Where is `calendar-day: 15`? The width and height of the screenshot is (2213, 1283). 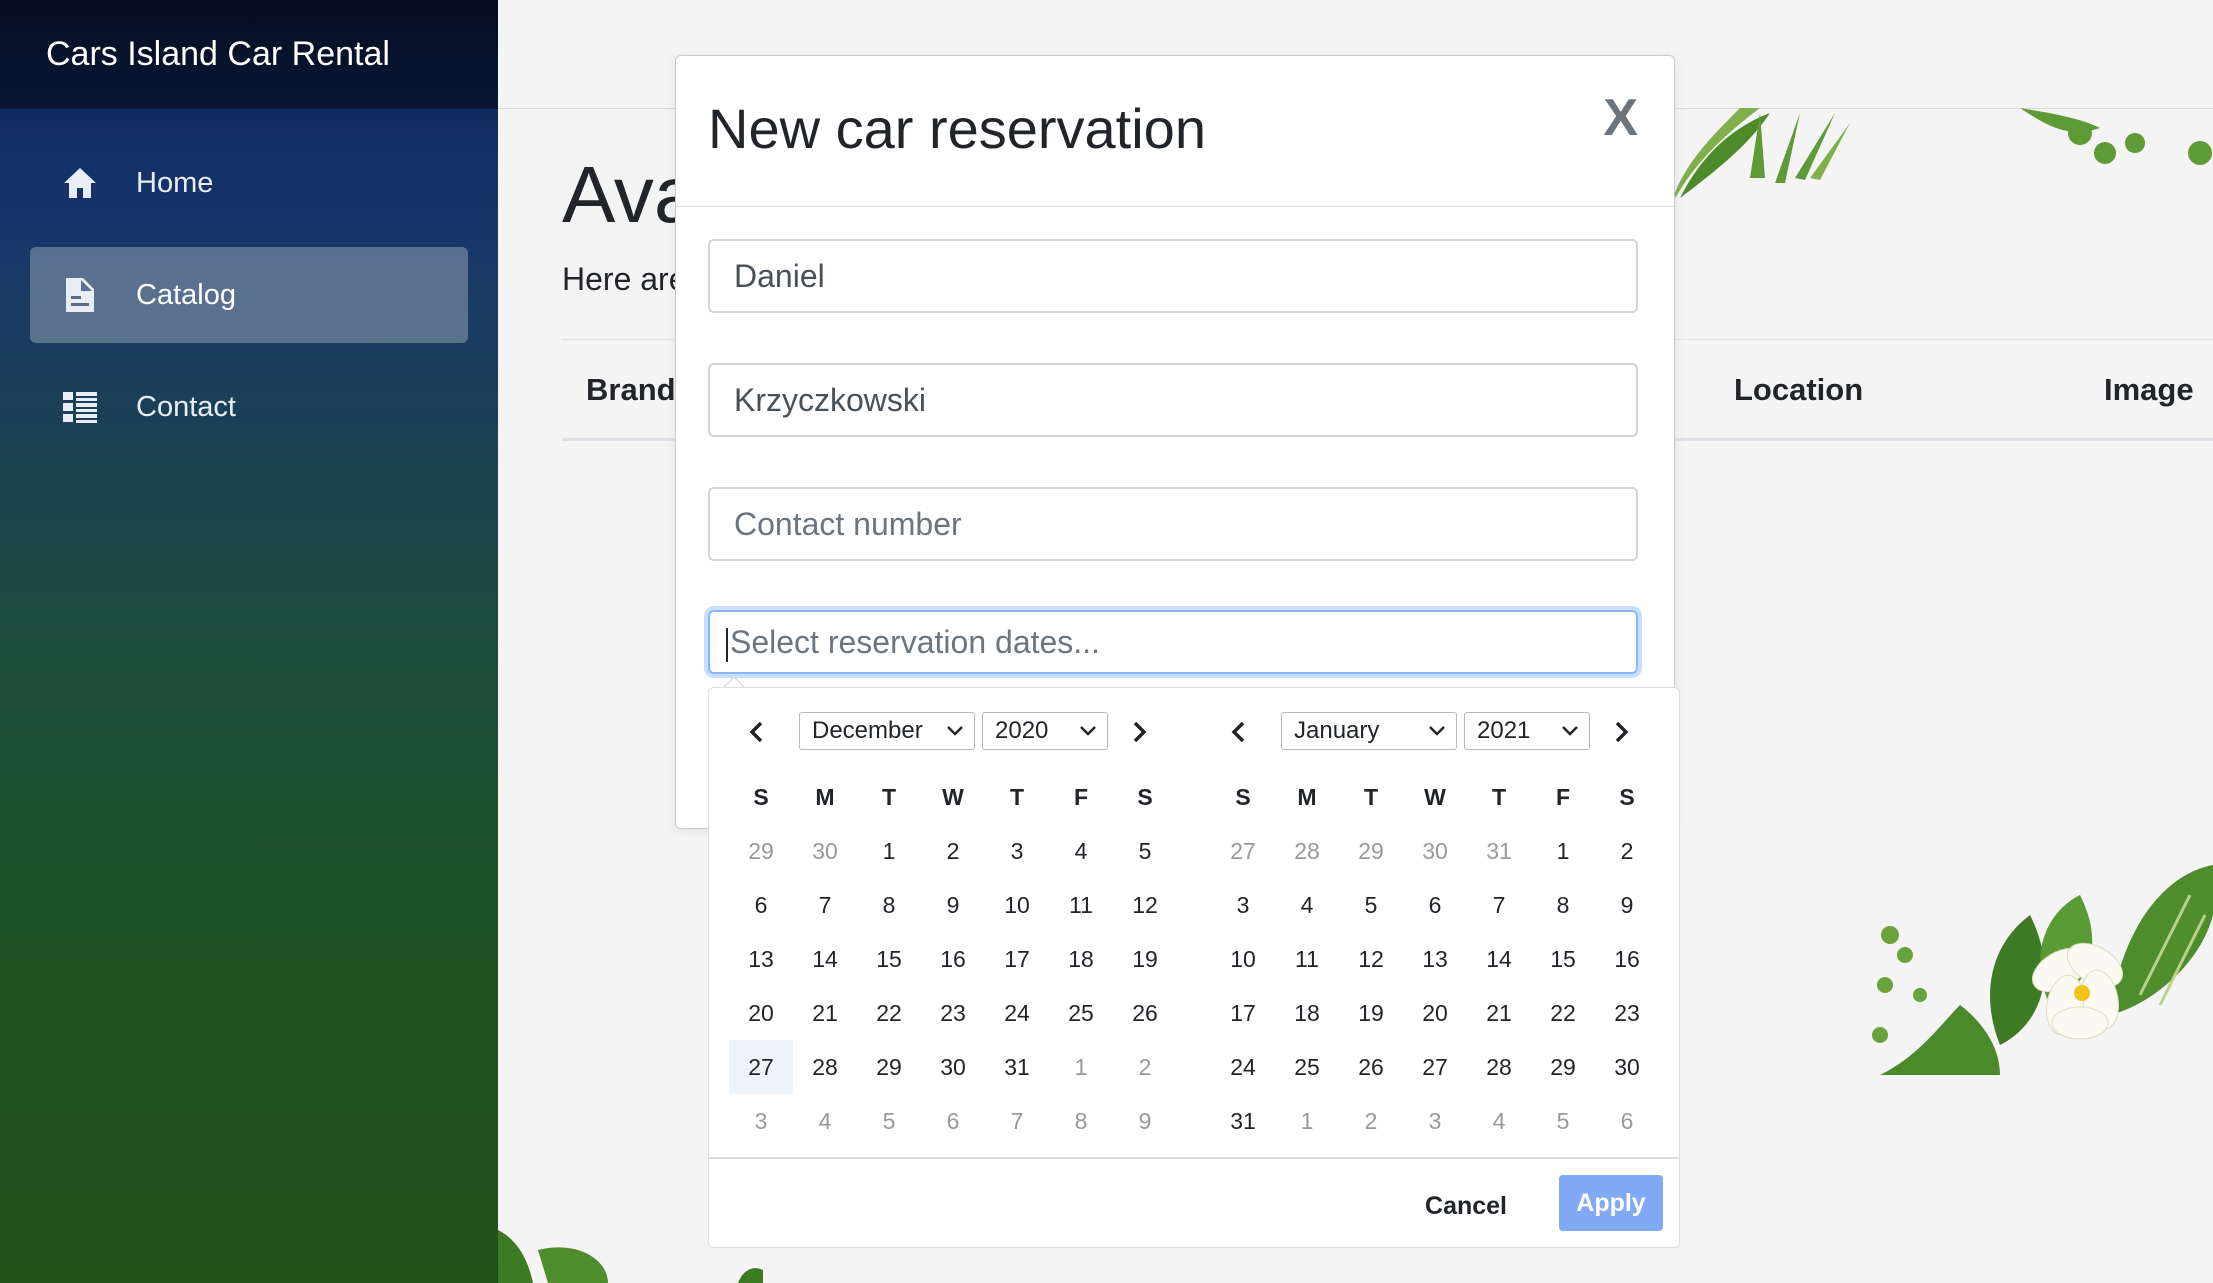
calendar-day: 15 is located at coordinates (889, 959).